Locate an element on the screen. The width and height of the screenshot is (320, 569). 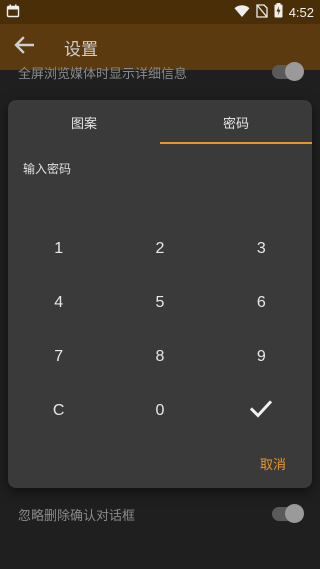
key-1: 1 is located at coordinates (58, 249).